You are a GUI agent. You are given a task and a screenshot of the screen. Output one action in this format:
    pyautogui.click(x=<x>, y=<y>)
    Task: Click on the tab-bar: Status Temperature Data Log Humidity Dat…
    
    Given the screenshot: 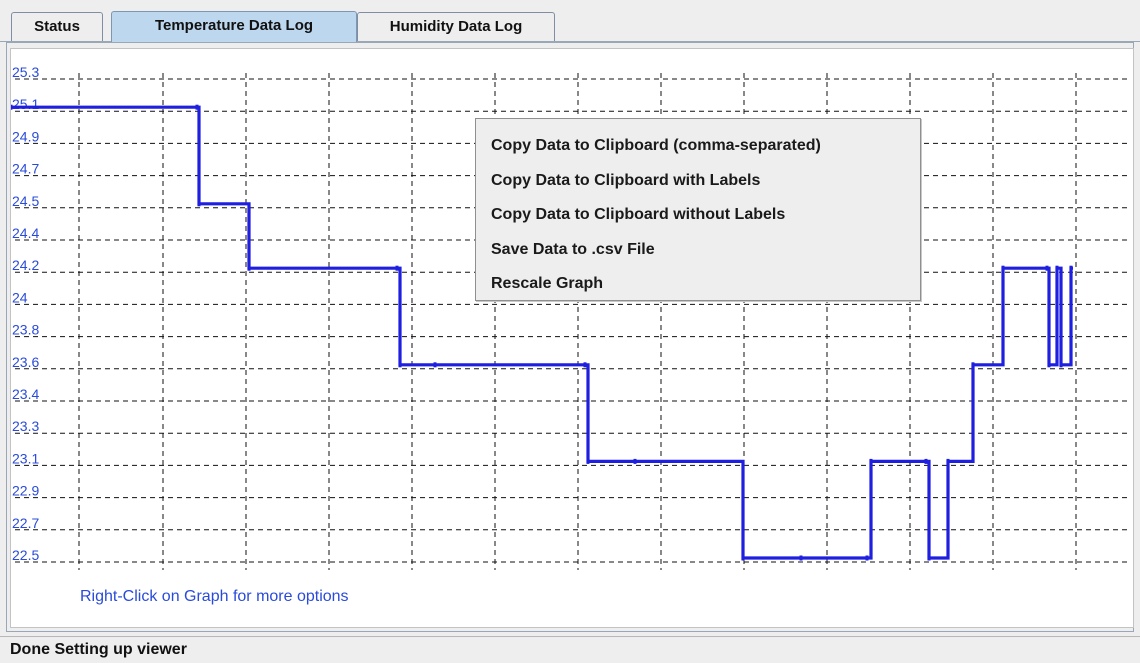 What is the action you would take?
    pyautogui.click(x=570, y=21)
    